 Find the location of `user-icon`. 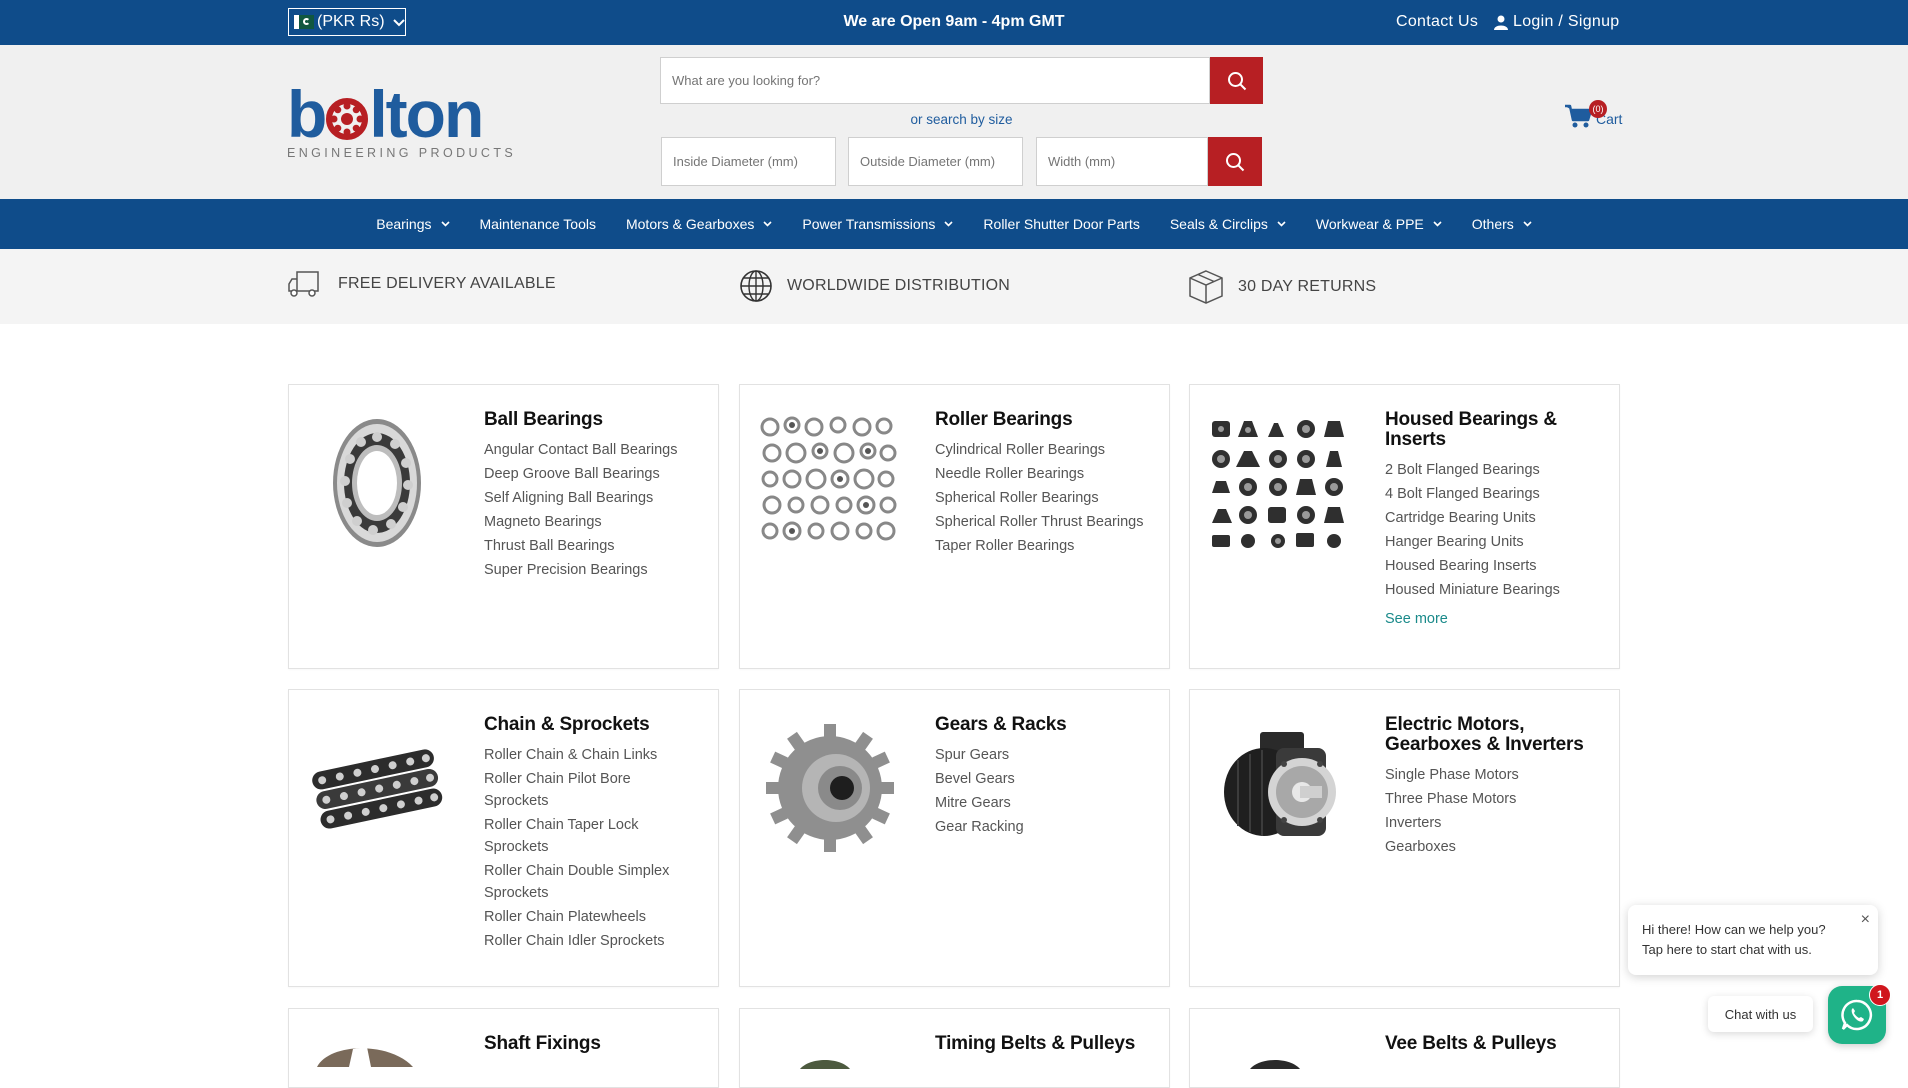

user-icon is located at coordinates (1501, 22).